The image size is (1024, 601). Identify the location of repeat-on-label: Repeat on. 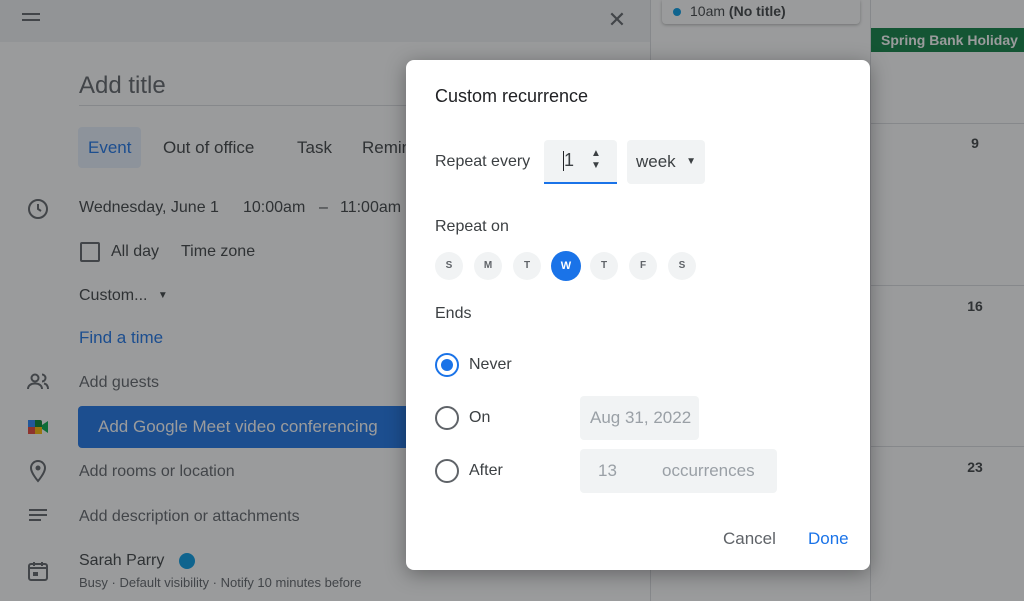
(472, 226).